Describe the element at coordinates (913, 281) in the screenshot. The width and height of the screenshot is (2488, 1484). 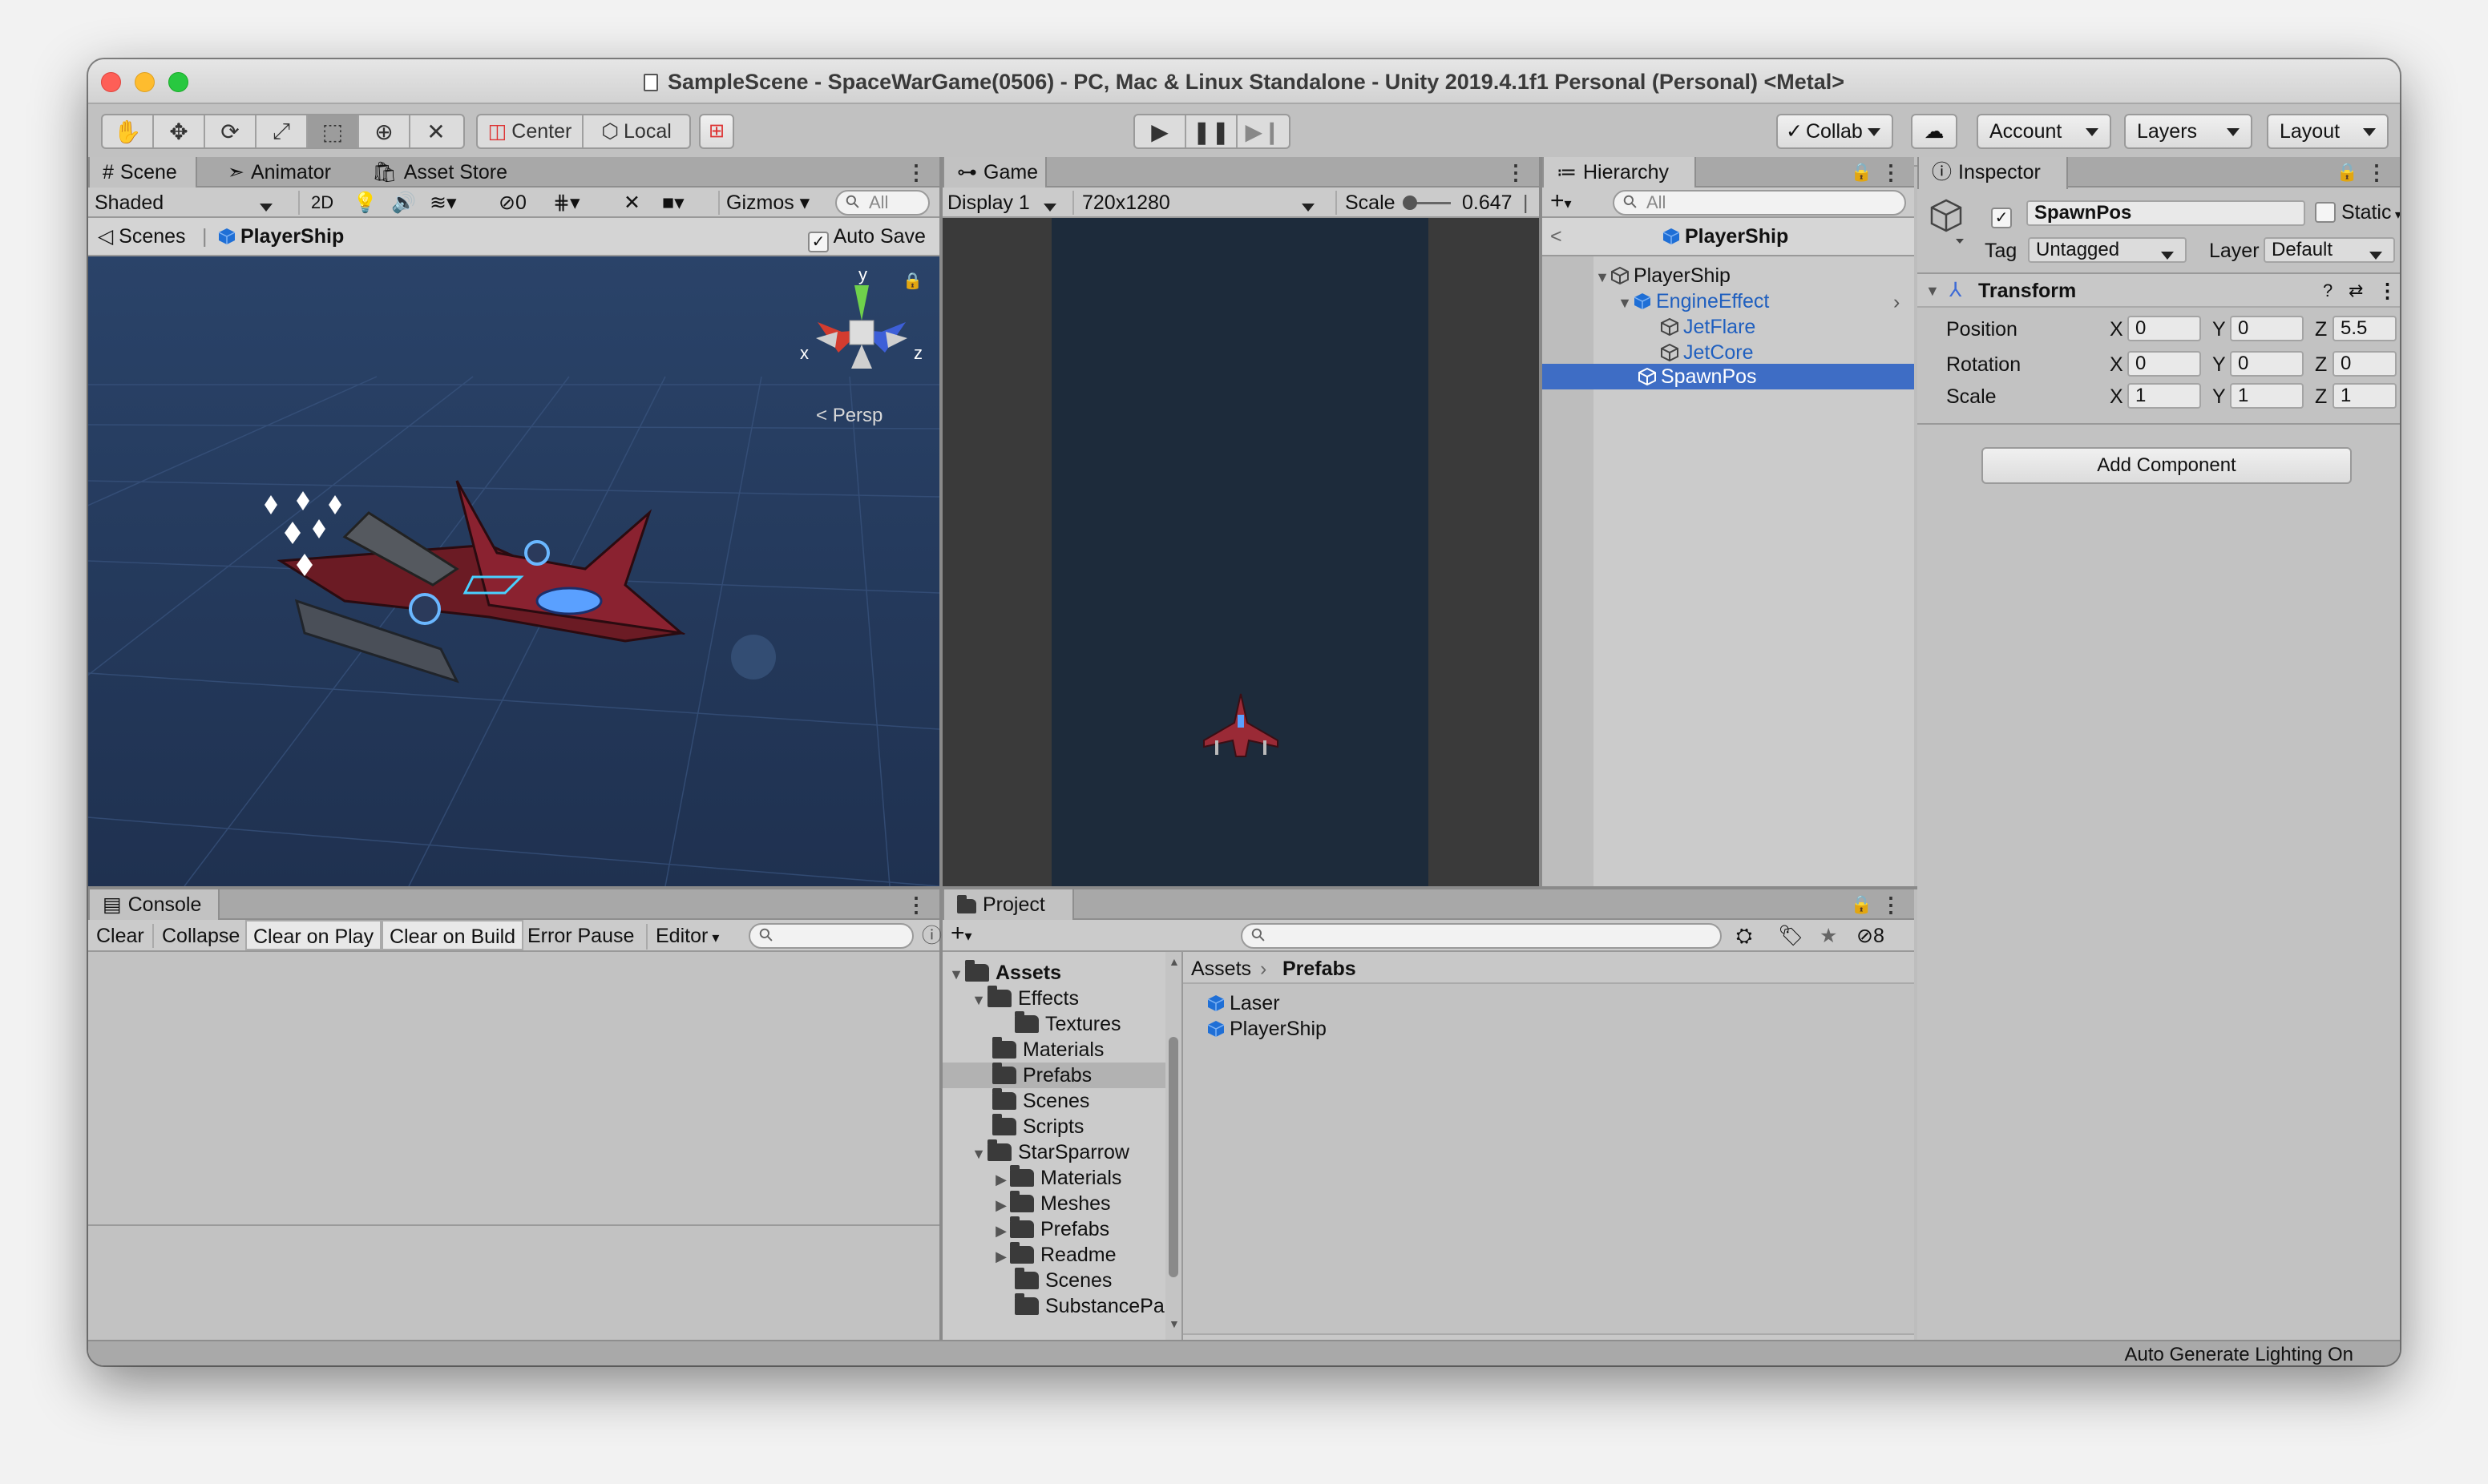
I see `gizmo-lock-icon: 🔒` at that location.